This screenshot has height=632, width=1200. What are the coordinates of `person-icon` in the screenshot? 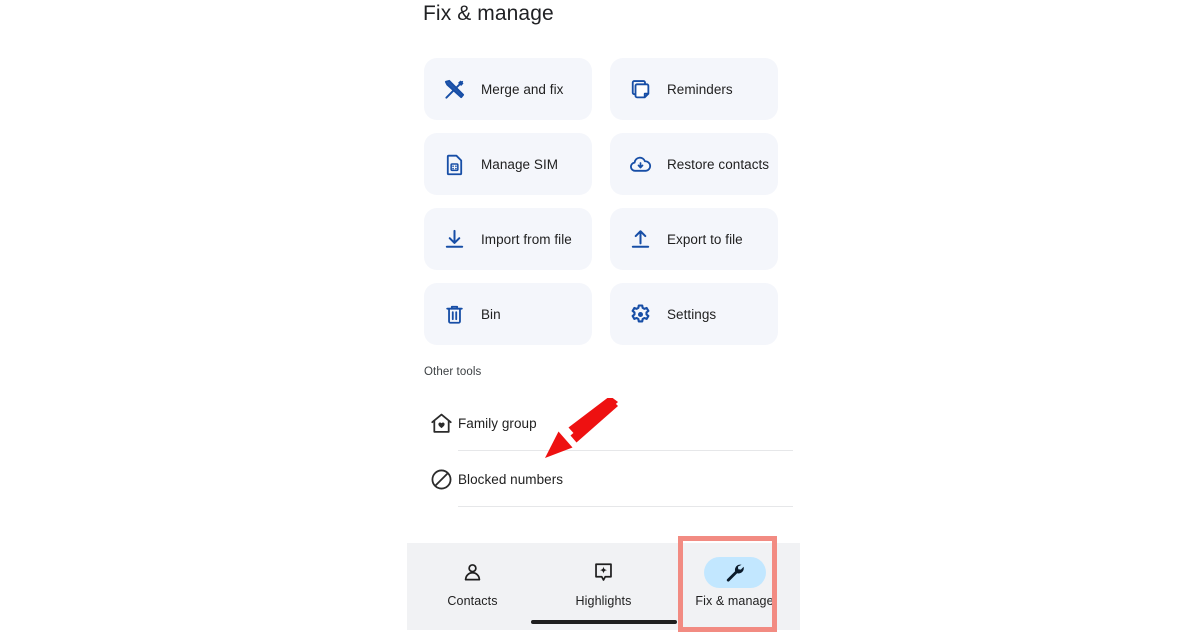 It's located at (472, 572).